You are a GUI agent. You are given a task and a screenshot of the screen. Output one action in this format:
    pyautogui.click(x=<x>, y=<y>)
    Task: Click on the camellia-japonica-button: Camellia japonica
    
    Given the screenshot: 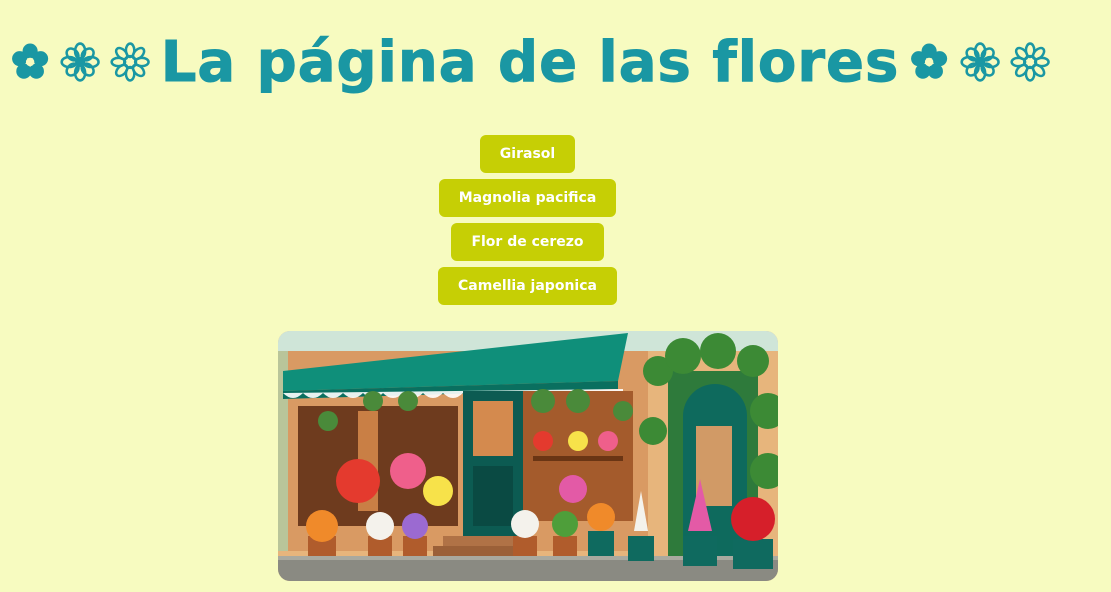 What is the action you would take?
    pyautogui.click(x=527, y=286)
    